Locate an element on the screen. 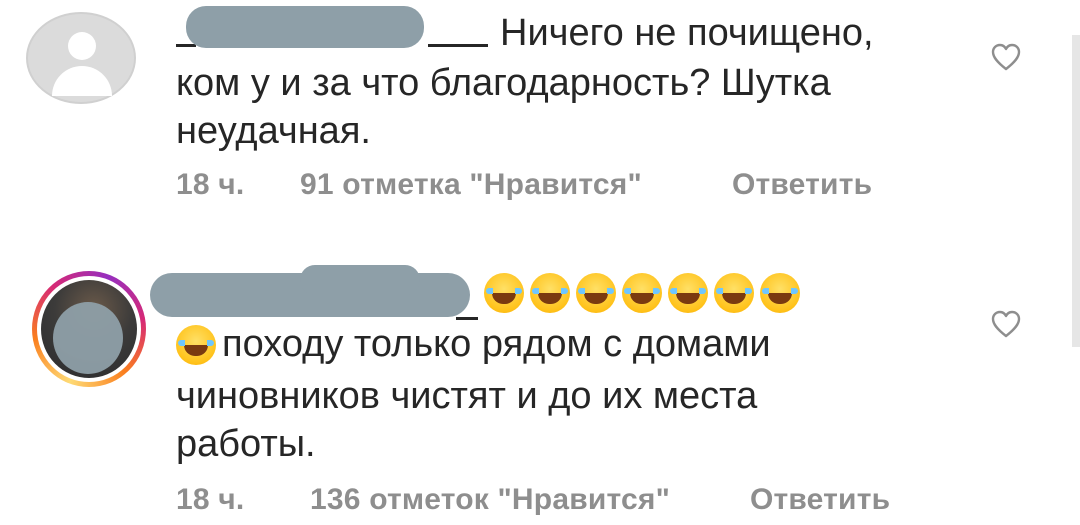 Image resolution: width=1080 pixels, height=525 pixels. emoji-row is located at coordinates (645, 295).